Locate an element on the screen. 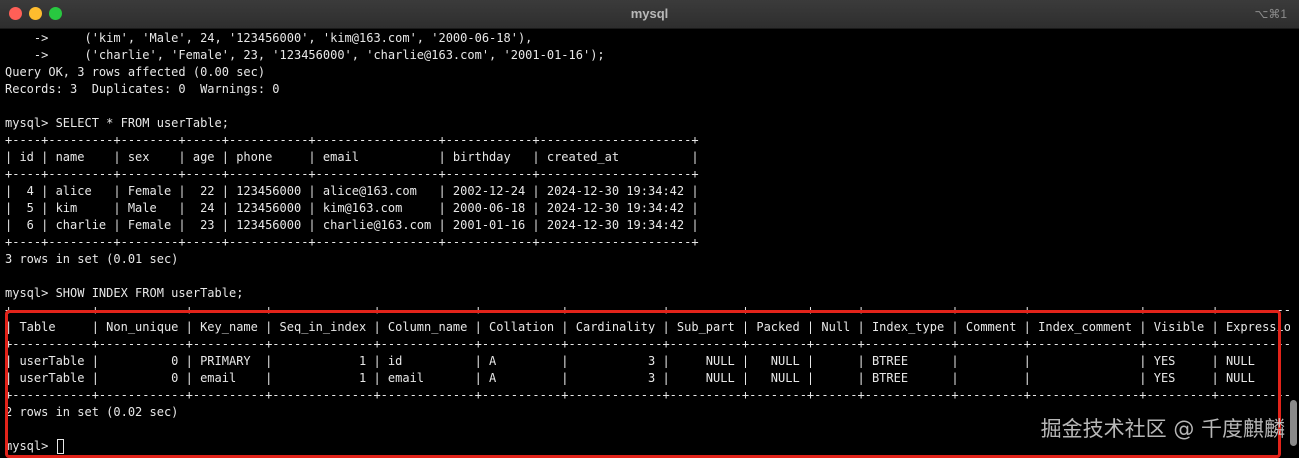 The width and height of the screenshot is (1299, 458). terminal-line: Records: 3 Duplicates: 0 Warnings: 0 is located at coordinates (142, 89).